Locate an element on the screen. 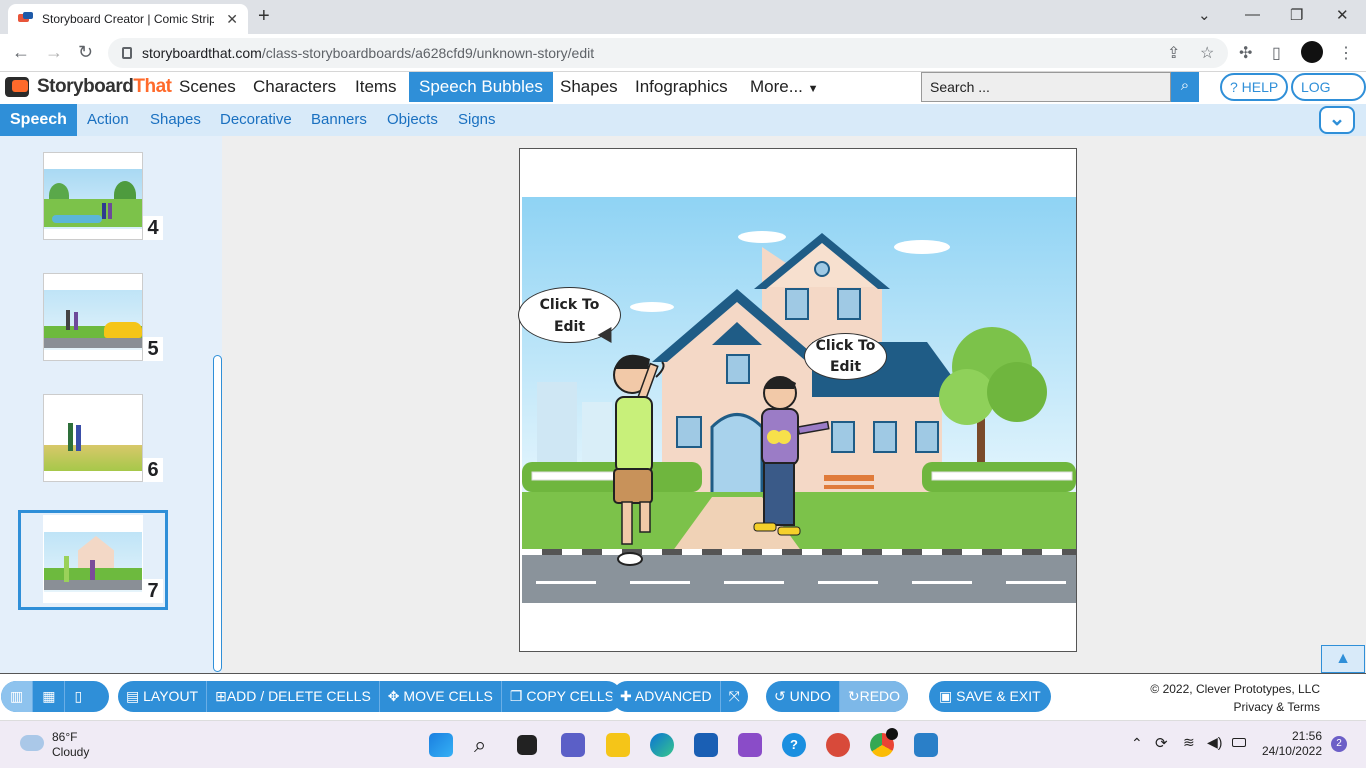  nav-more: More... ▼ is located at coordinates (784, 87).